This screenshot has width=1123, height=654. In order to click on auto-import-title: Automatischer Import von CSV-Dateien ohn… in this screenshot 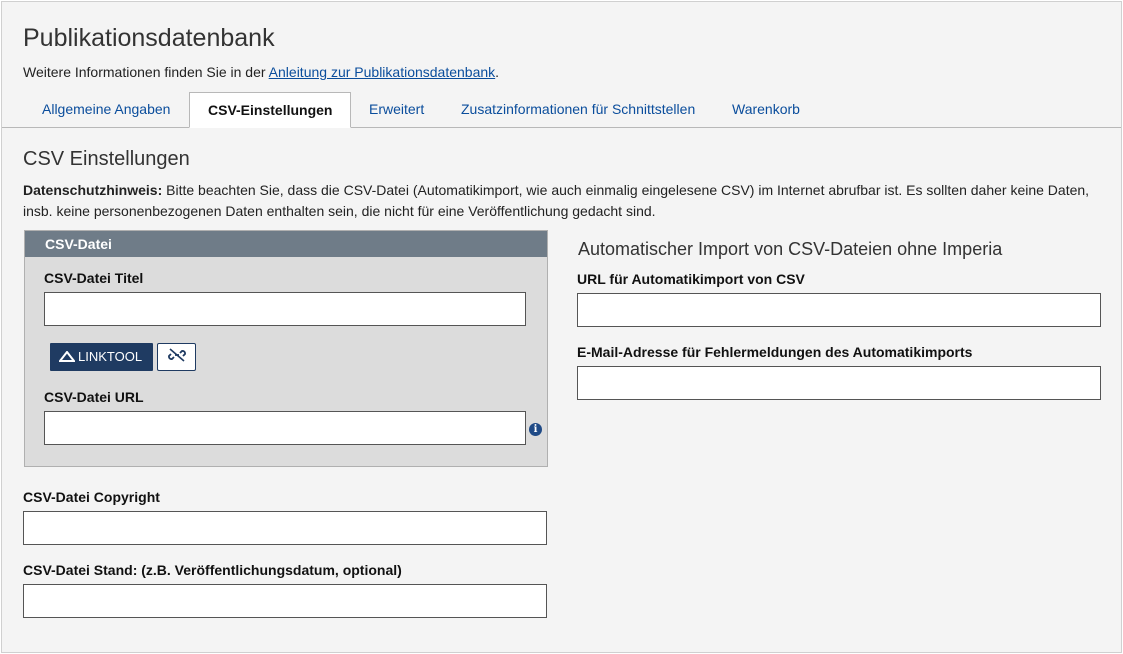, I will do `click(790, 249)`.